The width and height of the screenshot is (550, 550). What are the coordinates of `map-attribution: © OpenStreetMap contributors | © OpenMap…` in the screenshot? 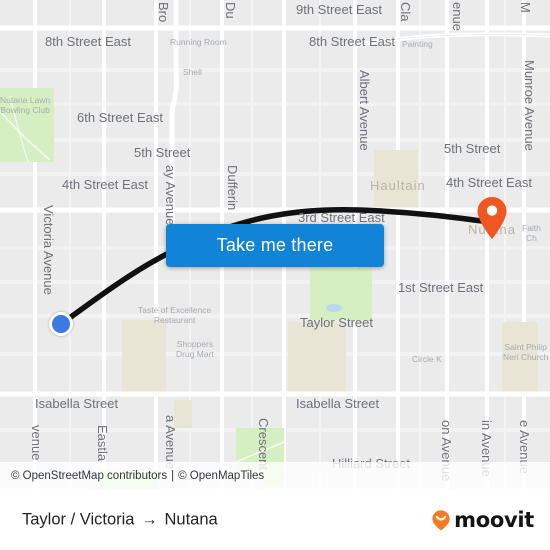 It's located at (275, 475).